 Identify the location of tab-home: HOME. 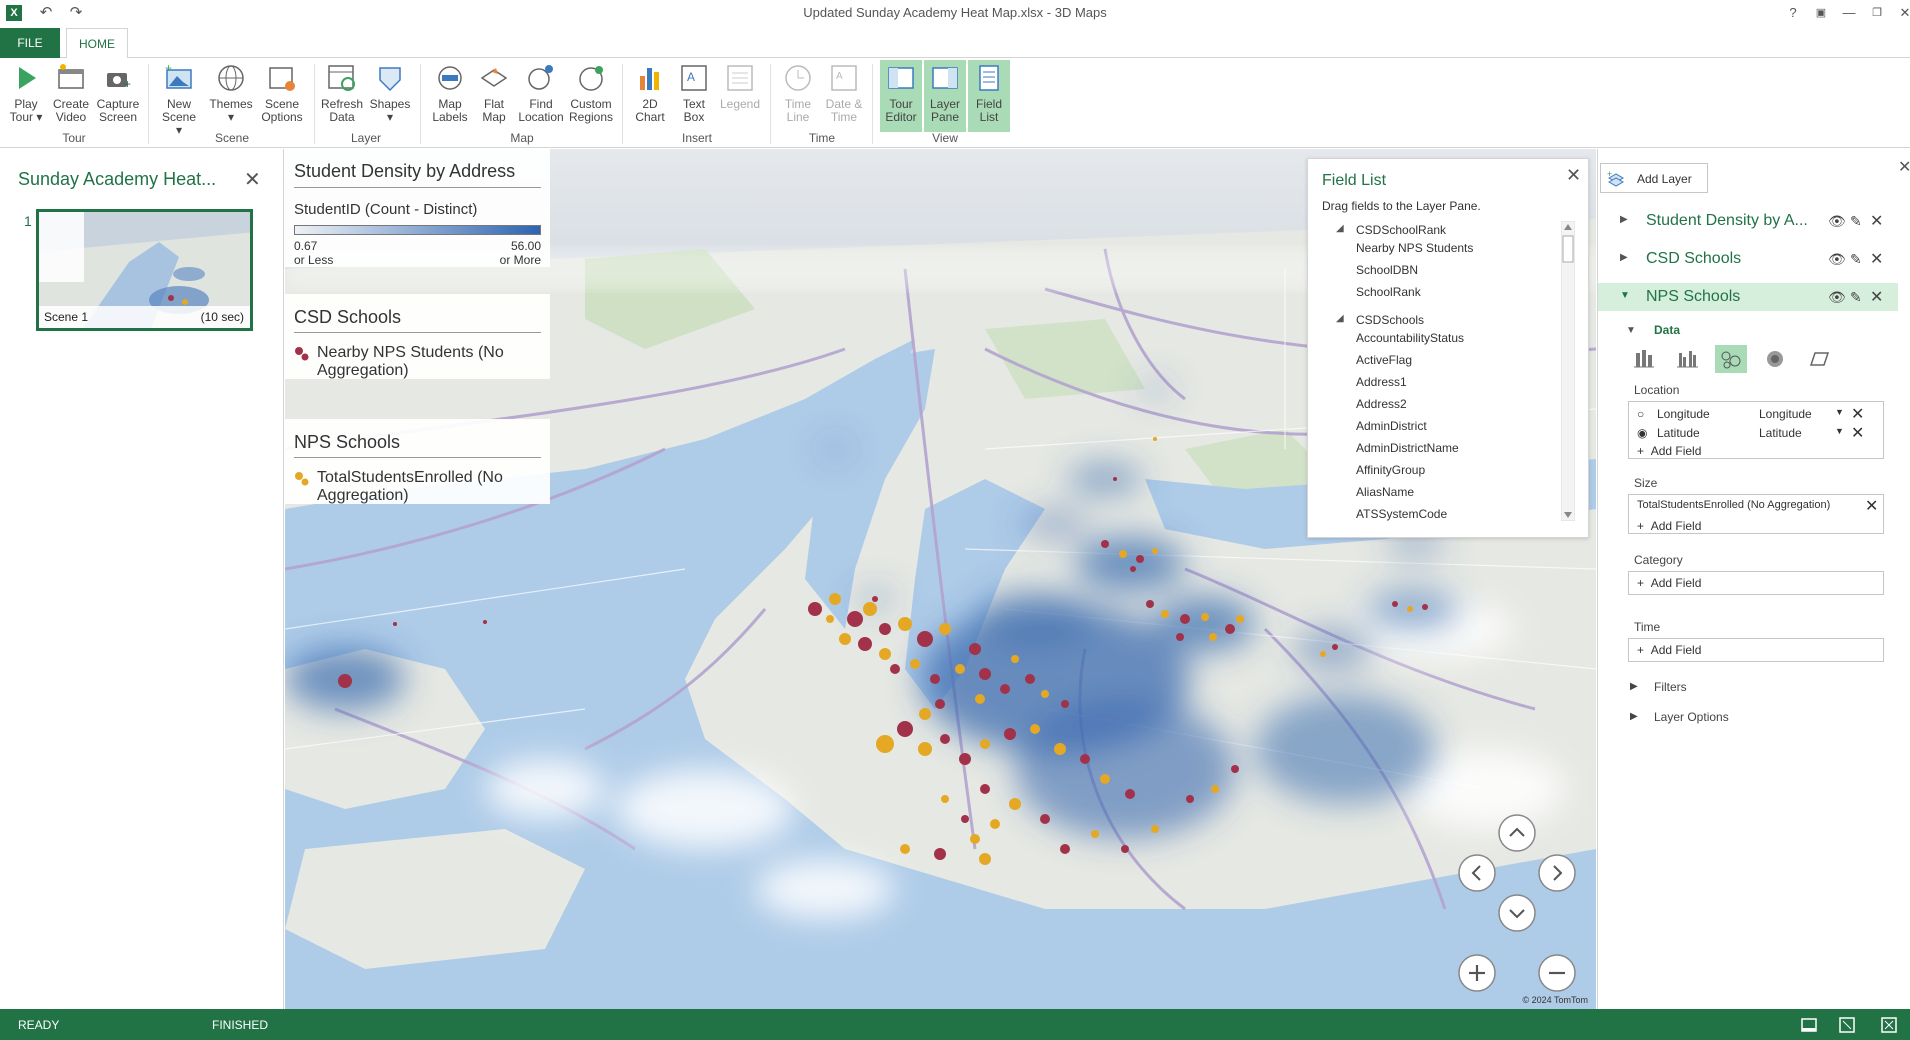
(97, 43).